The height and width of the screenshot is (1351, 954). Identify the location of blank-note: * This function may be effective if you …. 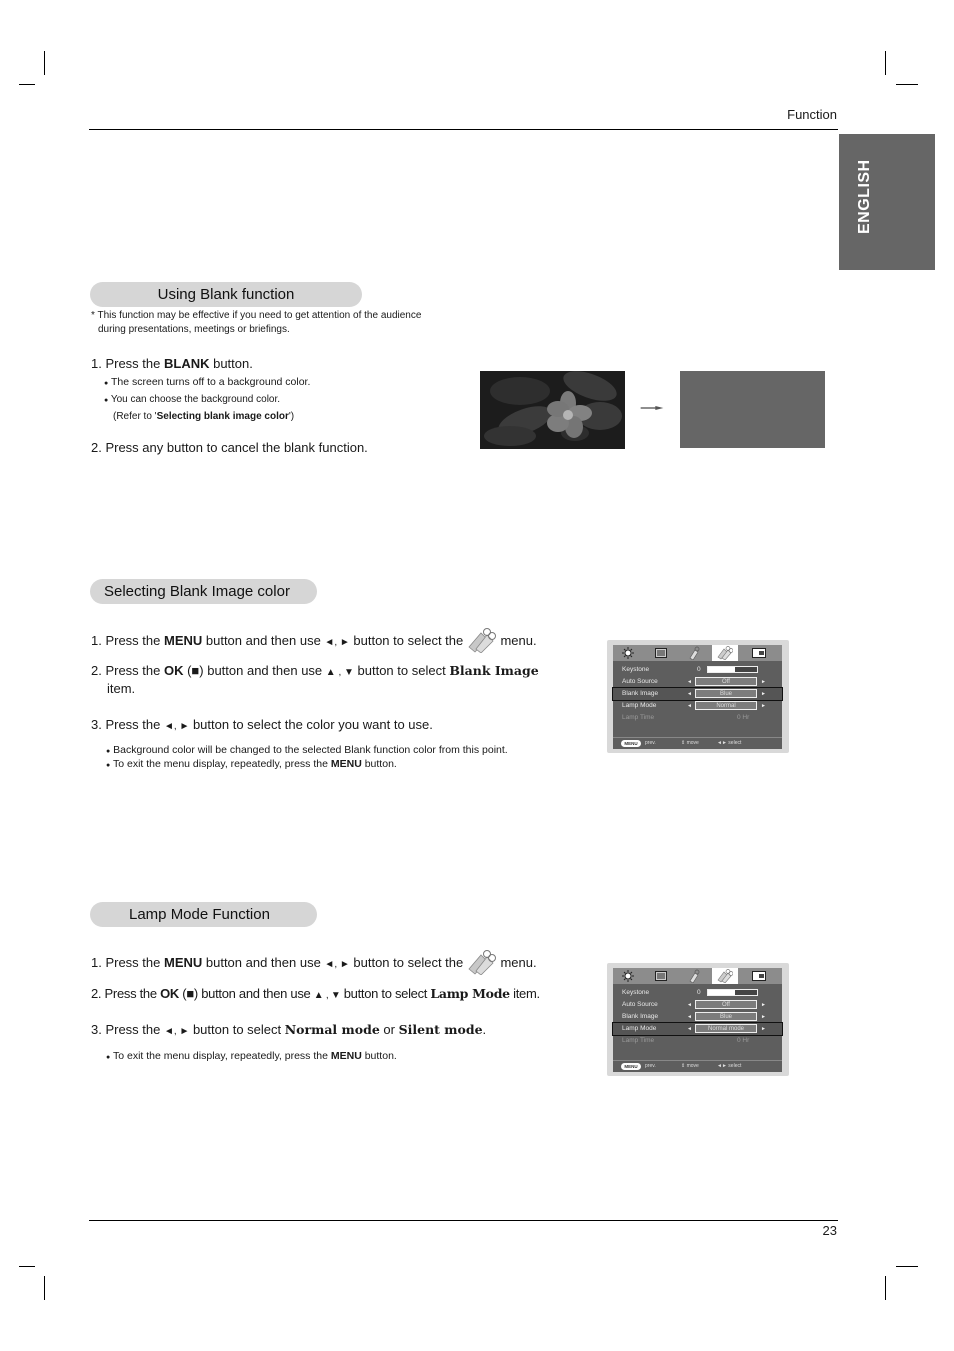
(256, 323).